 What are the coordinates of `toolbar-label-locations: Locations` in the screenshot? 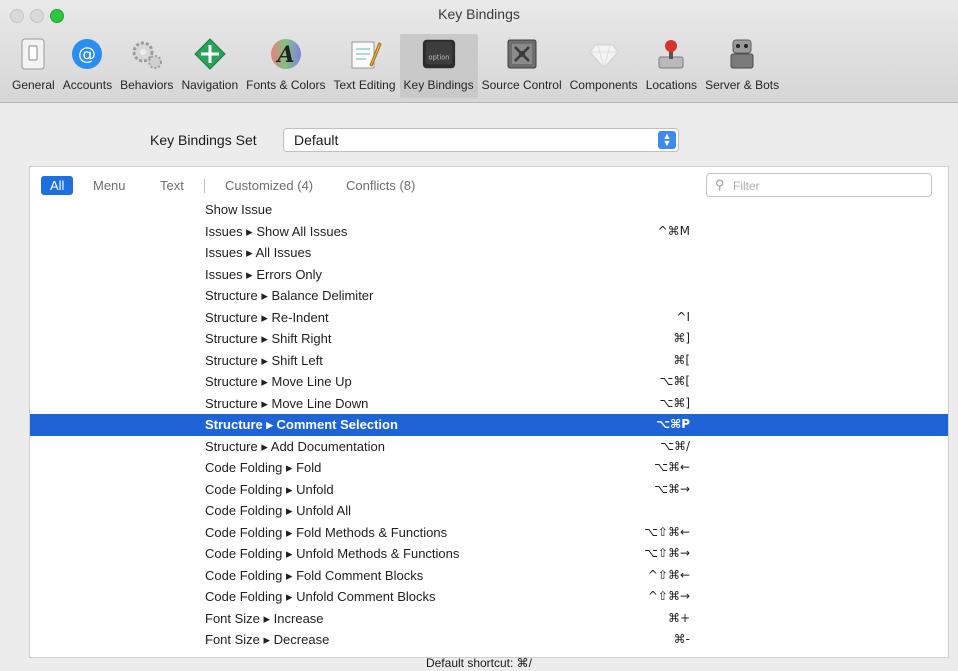 It's located at (671, 85).